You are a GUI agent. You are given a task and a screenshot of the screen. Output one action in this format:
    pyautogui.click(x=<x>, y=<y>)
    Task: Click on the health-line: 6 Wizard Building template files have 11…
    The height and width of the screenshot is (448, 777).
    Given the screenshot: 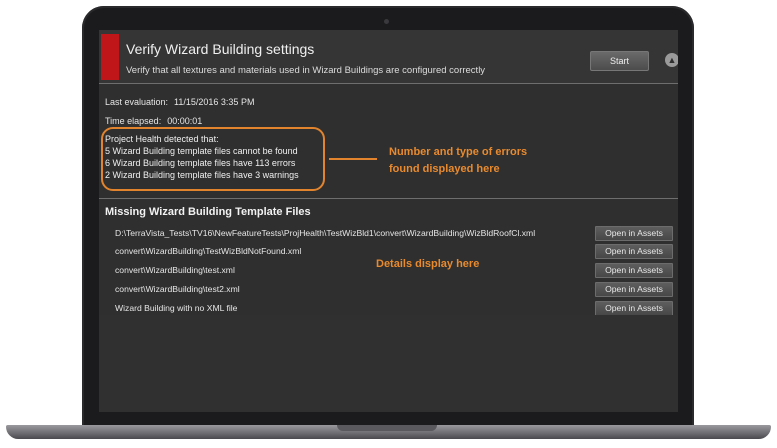 What is the action you would take?
    pyautogui.click(x=200, y=163)
    